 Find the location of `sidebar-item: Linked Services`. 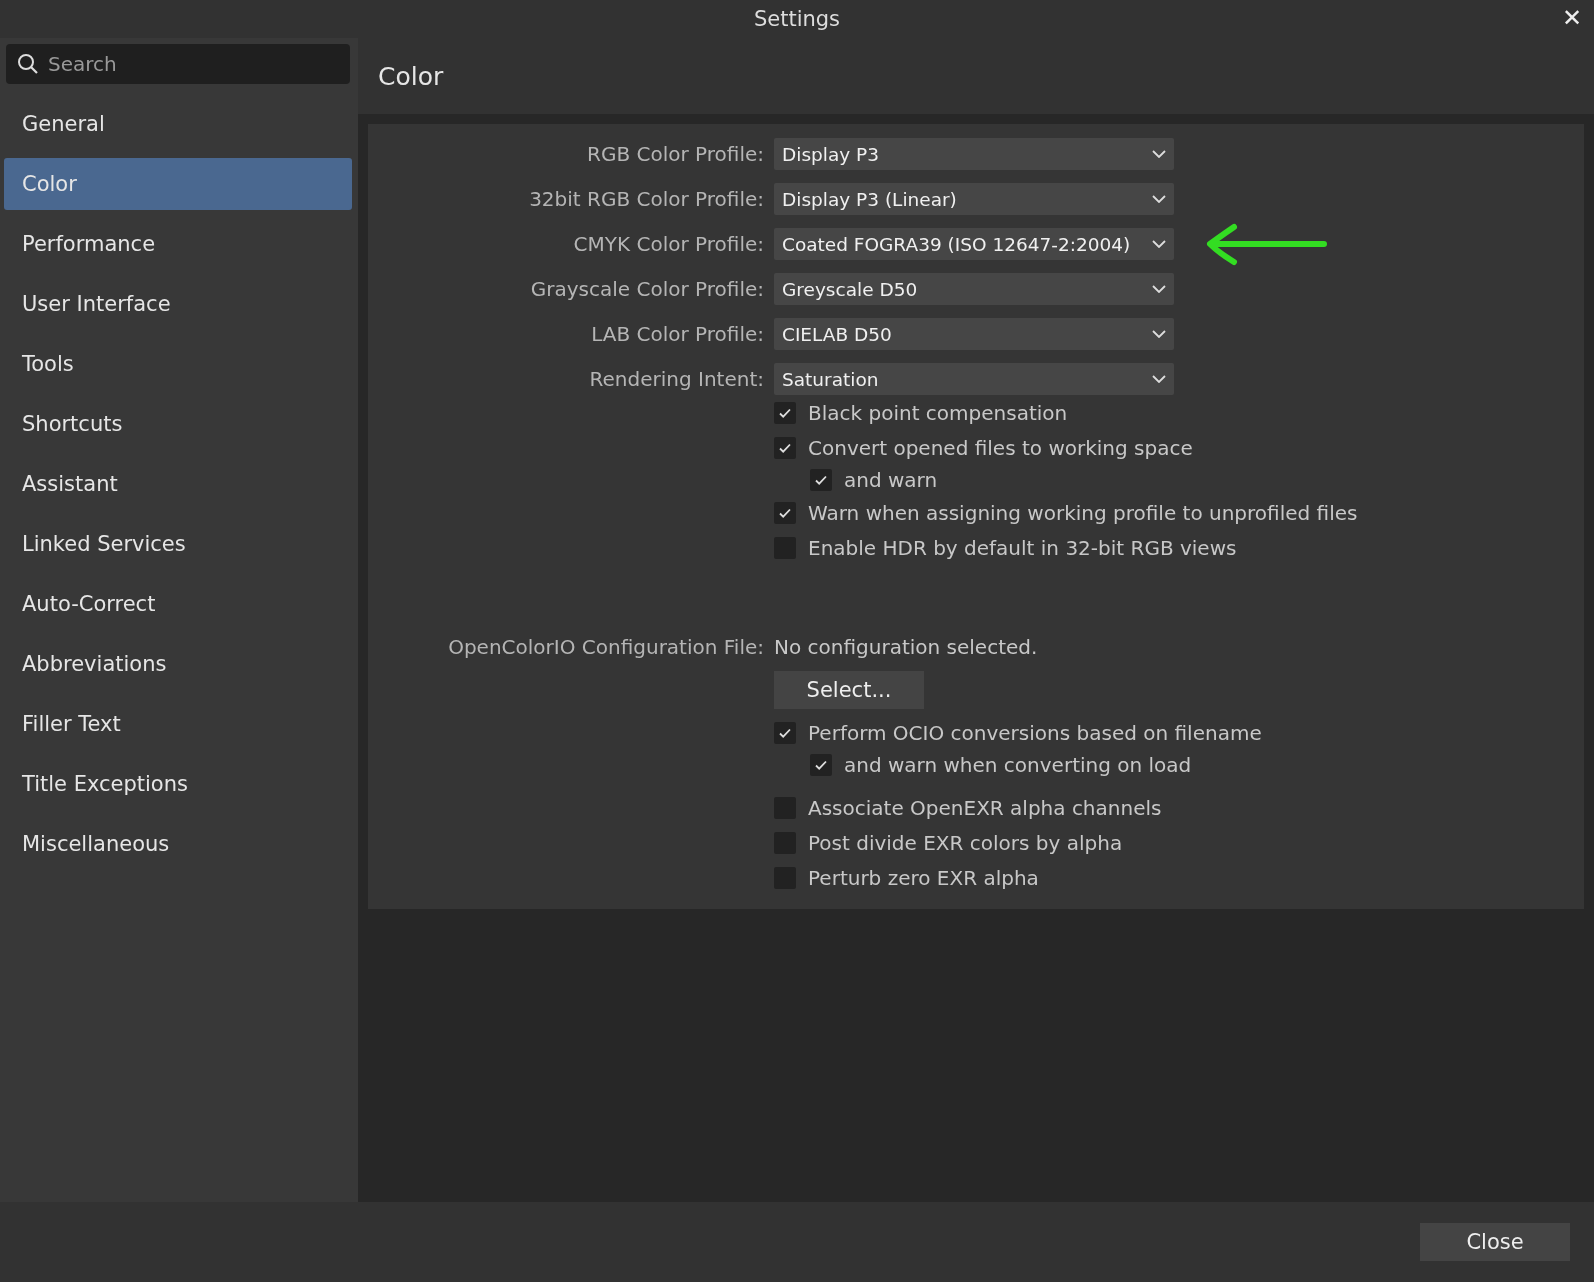

sidebar-item: Linked Services is located at coordinates (178, 544).